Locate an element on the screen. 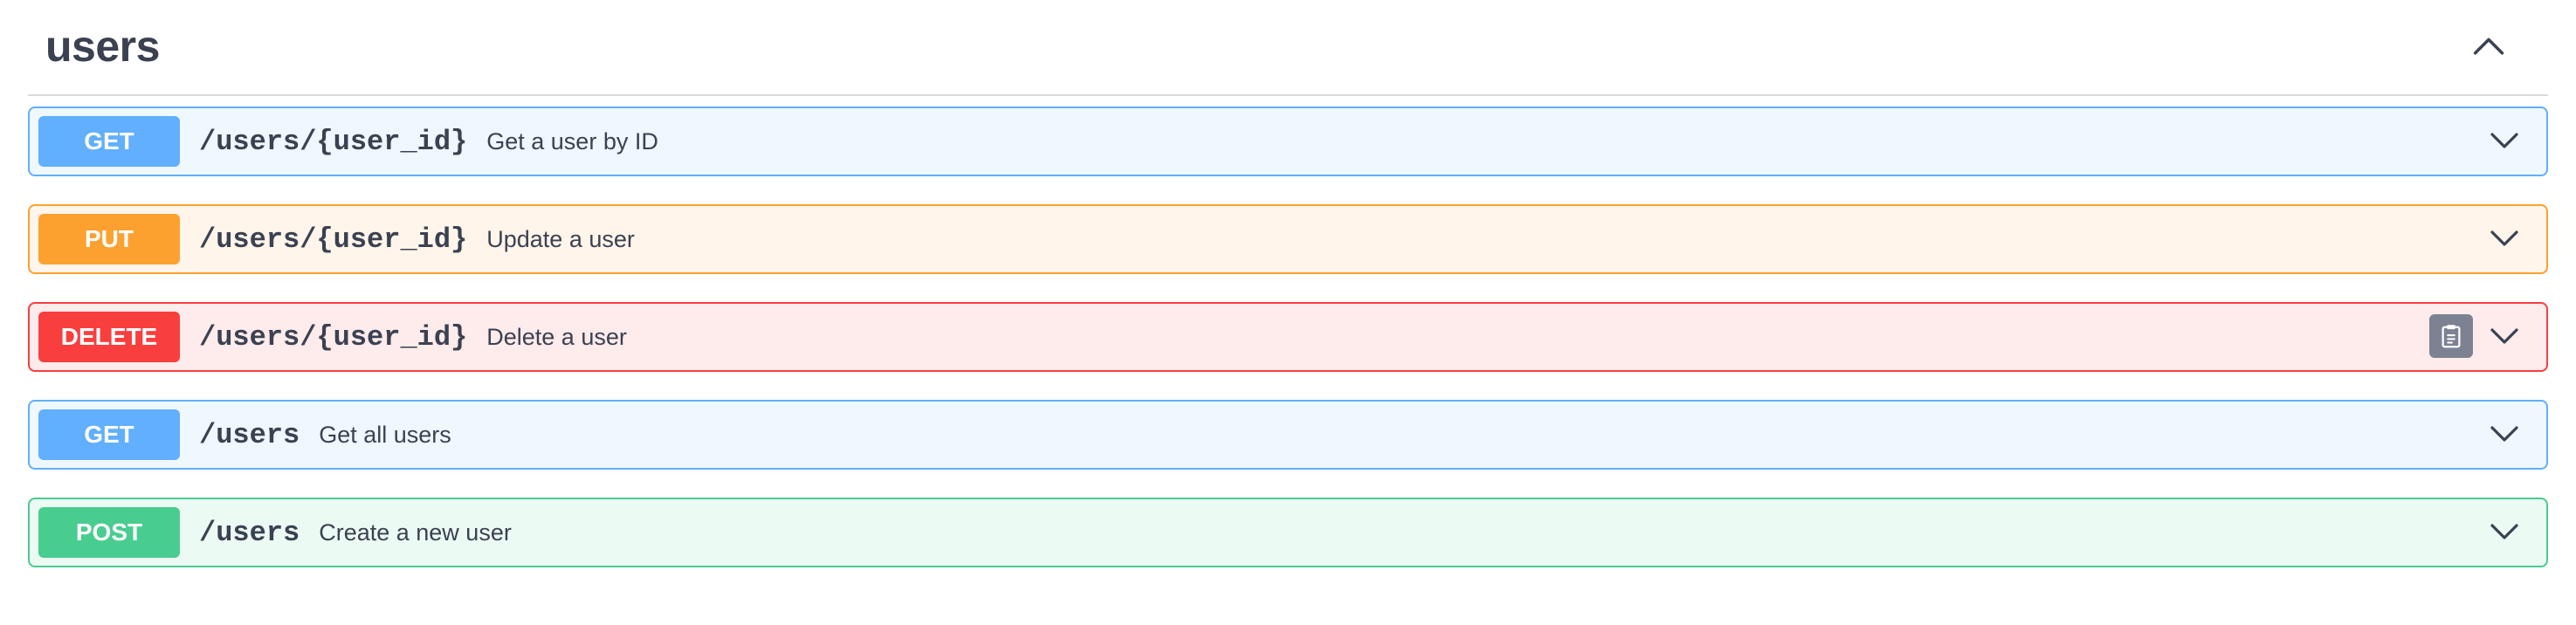  chevron-up-icon is located at coordinates (2488, 45).